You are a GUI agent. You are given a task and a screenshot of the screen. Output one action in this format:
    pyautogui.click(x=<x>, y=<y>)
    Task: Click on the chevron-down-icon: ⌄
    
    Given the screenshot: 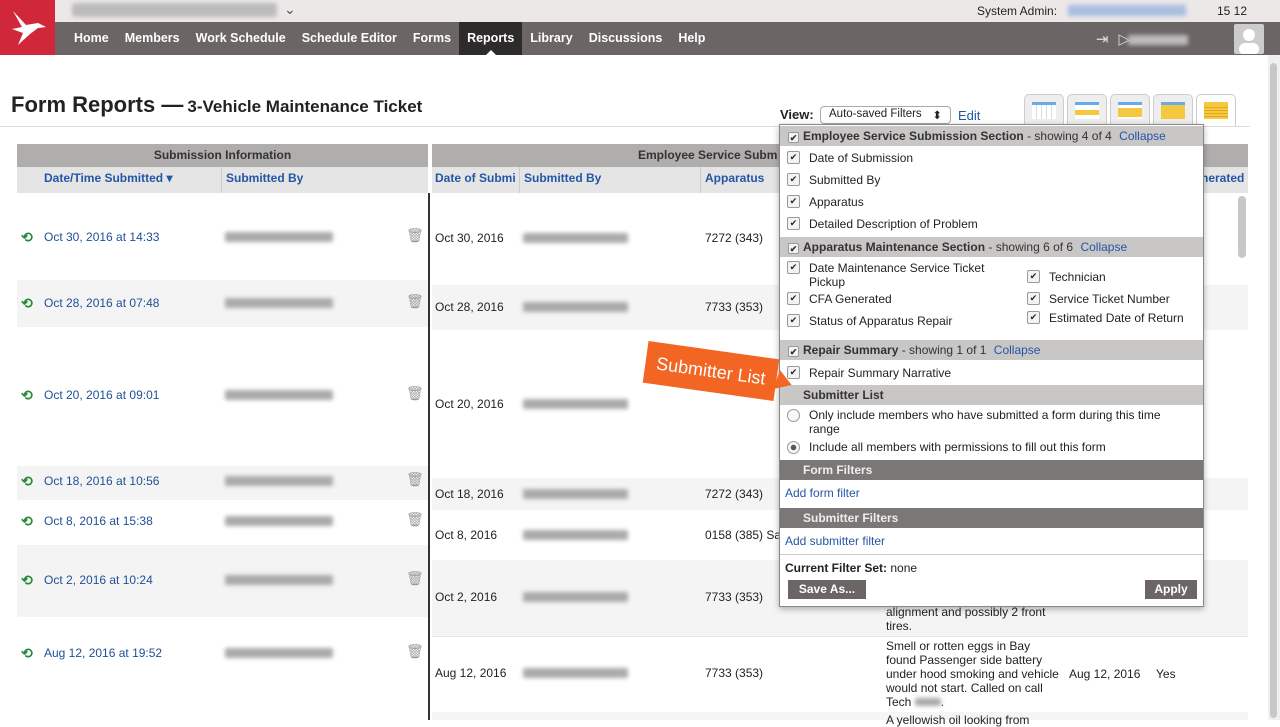 What is the action you would take?
    pyautogui.click(x=290, y=9)
    